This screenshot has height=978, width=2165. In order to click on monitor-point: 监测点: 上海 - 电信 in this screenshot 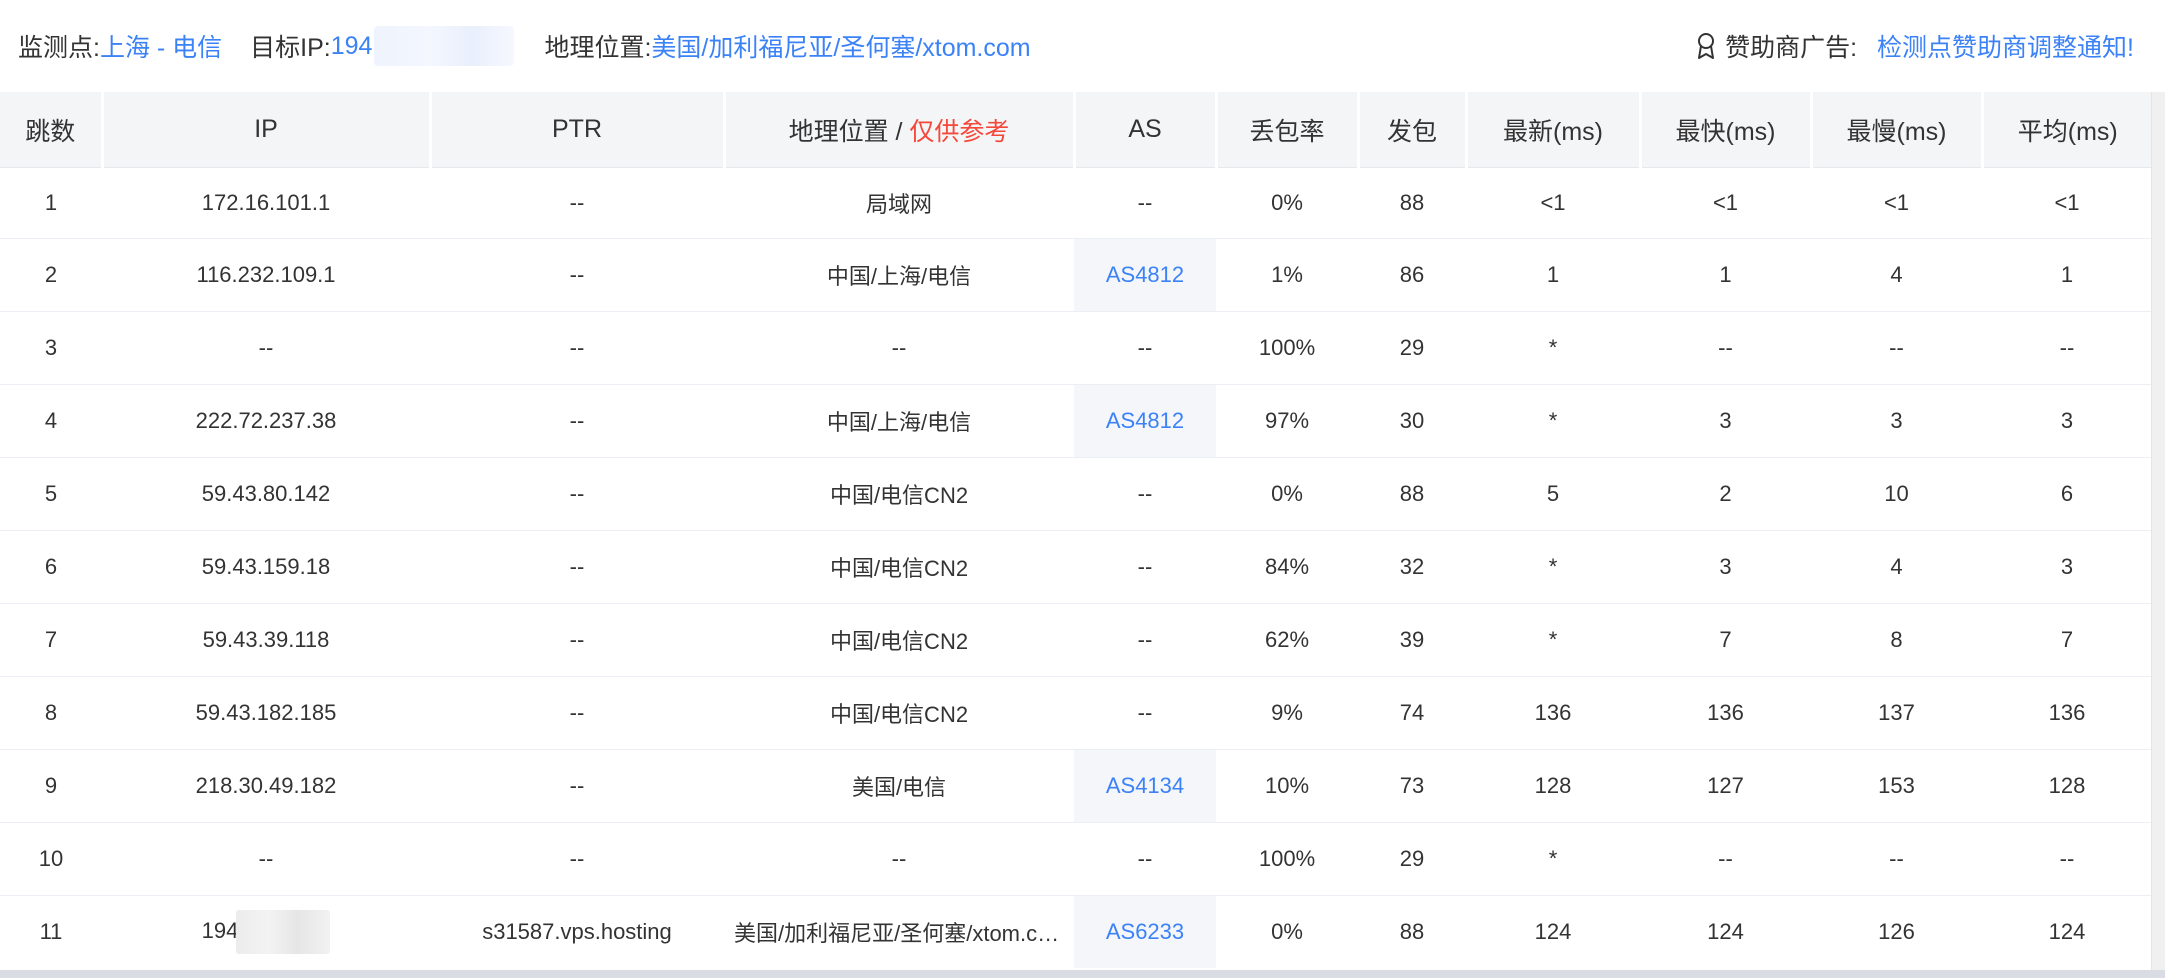, I will do `click(120, 46)`.